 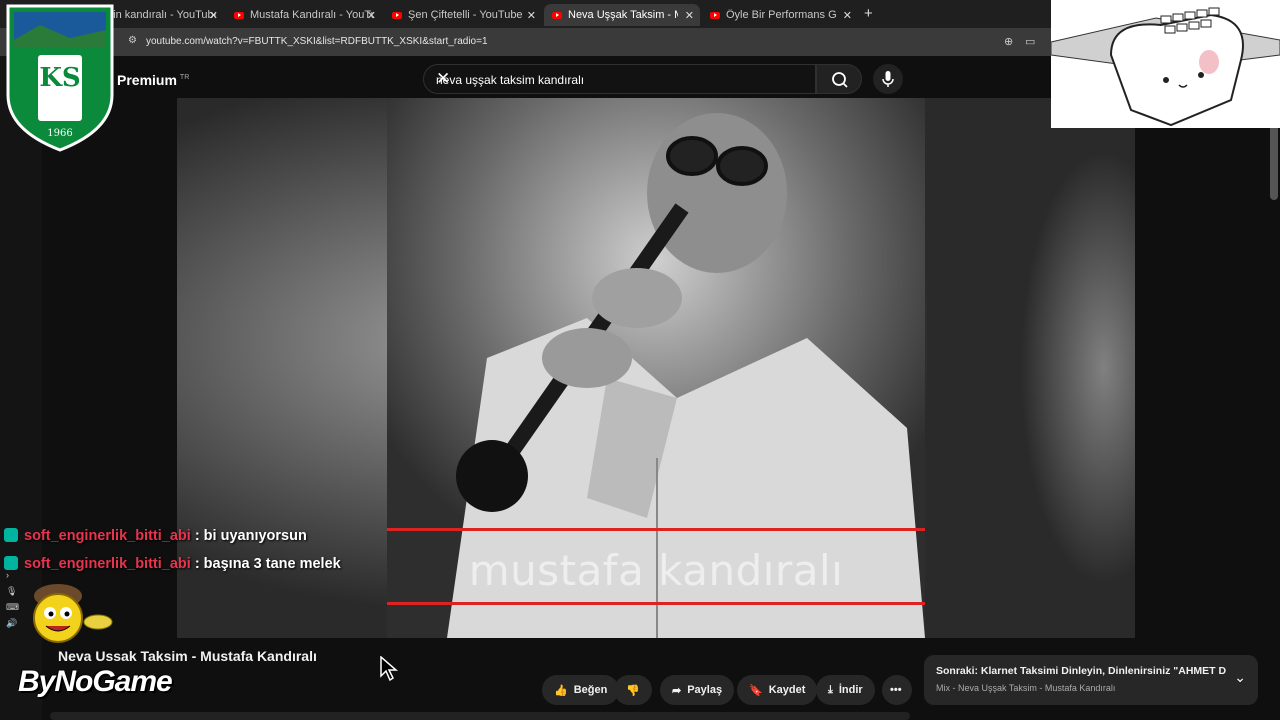 I want to click on club-logo-letters: KS, so click(x=59, y=78).